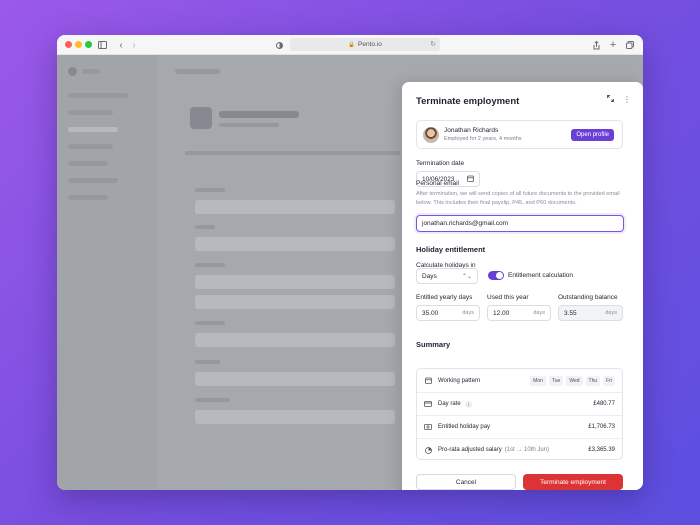 Image resolution: width=700 pixels, height=525 pixels. What do you see at coordinates (519, 313) in the screenshot?
I see `used-days-input: 12.00 days` at bounding box center [519, 313].